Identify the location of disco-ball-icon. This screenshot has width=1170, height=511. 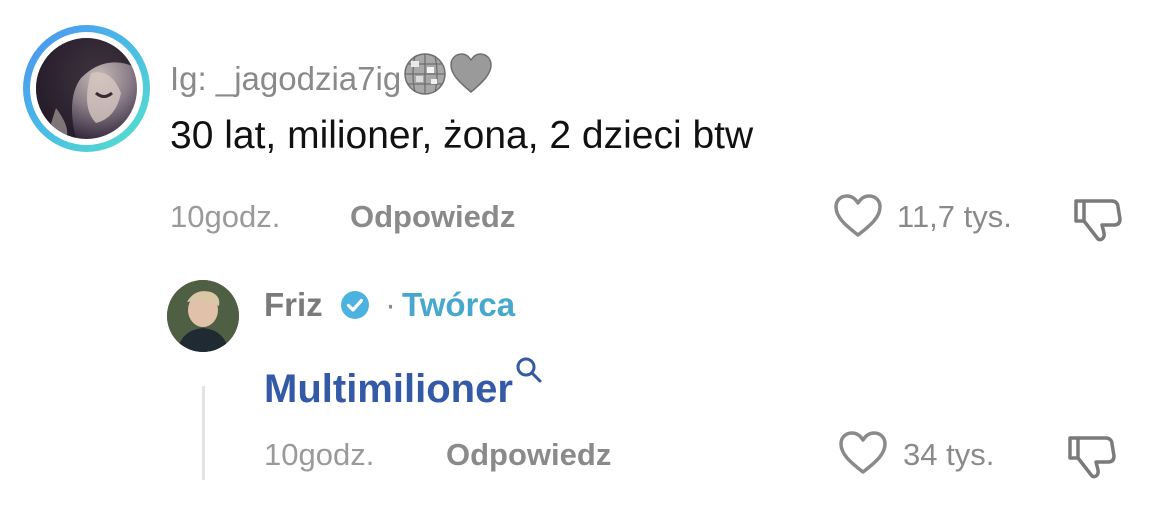
(425, 78).